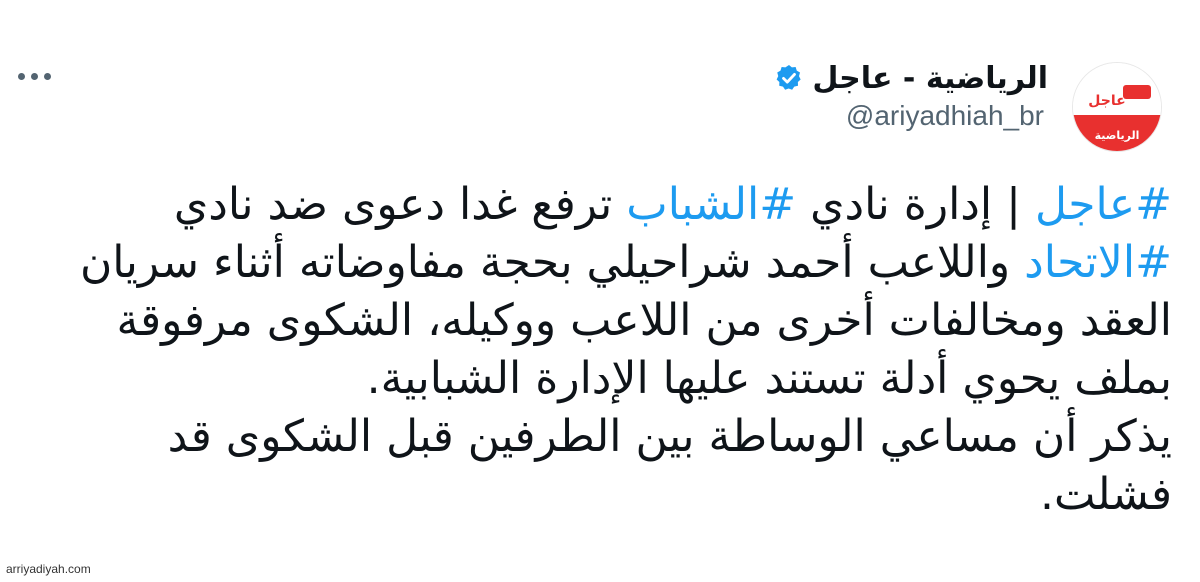  Describe the element at coordinates (48, 569) in the screenshot. I see `source-watermark: arriyadiyah.com` at that location.